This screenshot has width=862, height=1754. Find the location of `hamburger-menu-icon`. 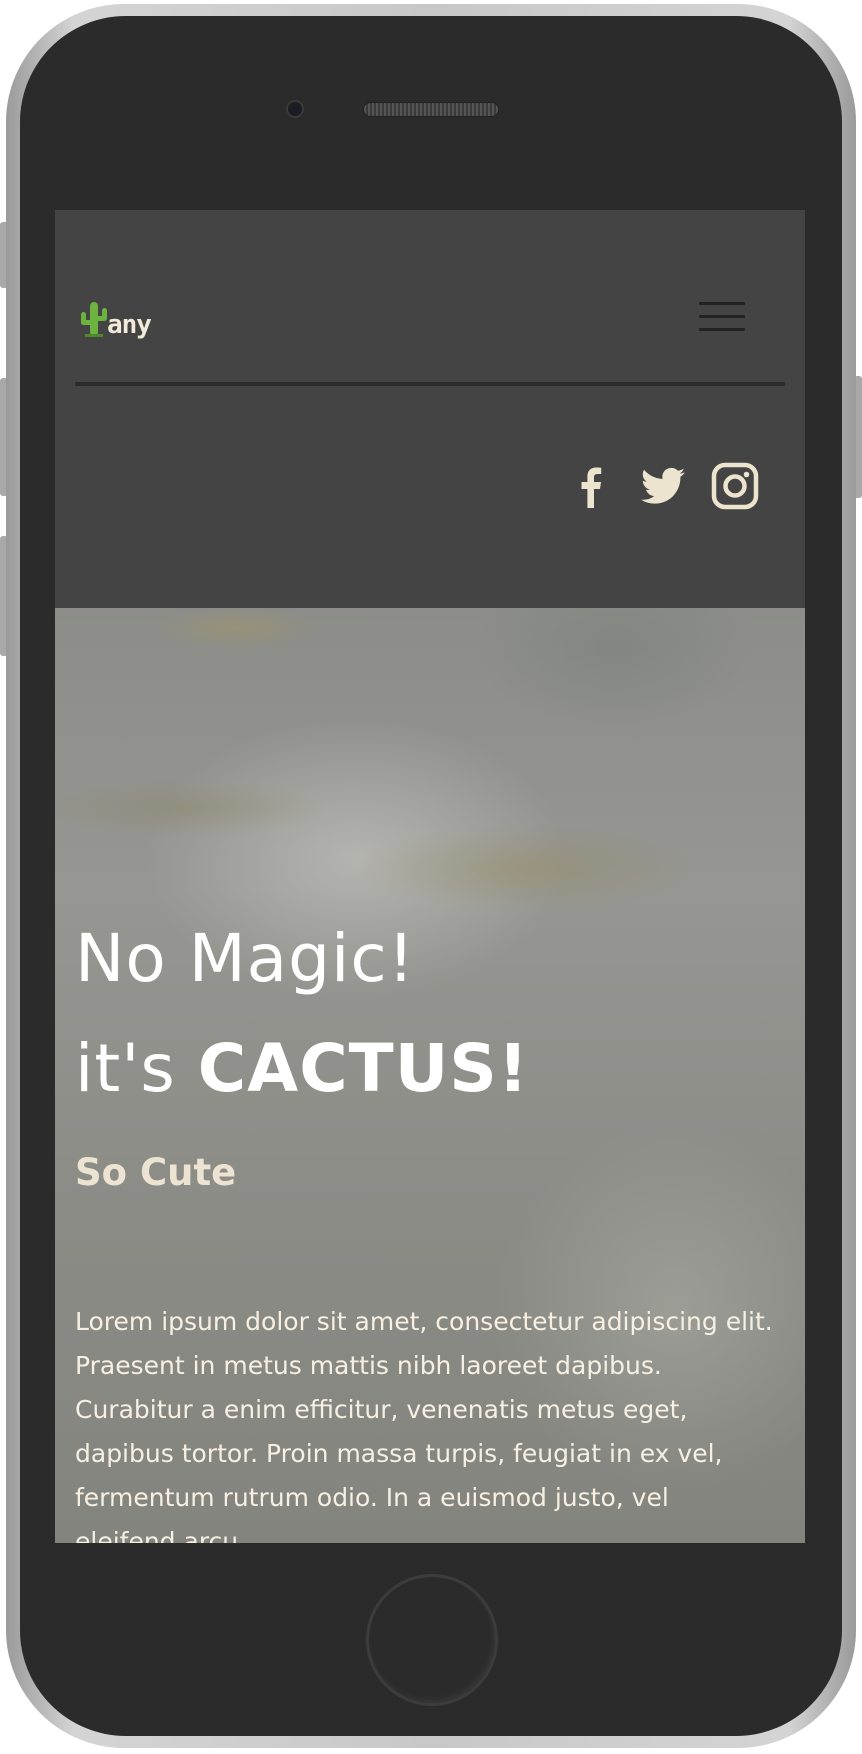

hamburger-menu-icon is located at coordinates (722, 317).